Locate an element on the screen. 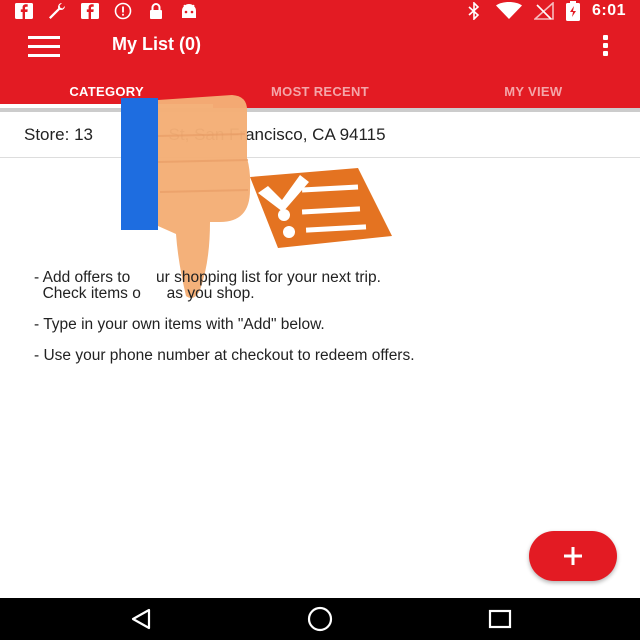 The height and width of the screenshot is (640, 640). recents-icon is located at coordinates (500, 619).